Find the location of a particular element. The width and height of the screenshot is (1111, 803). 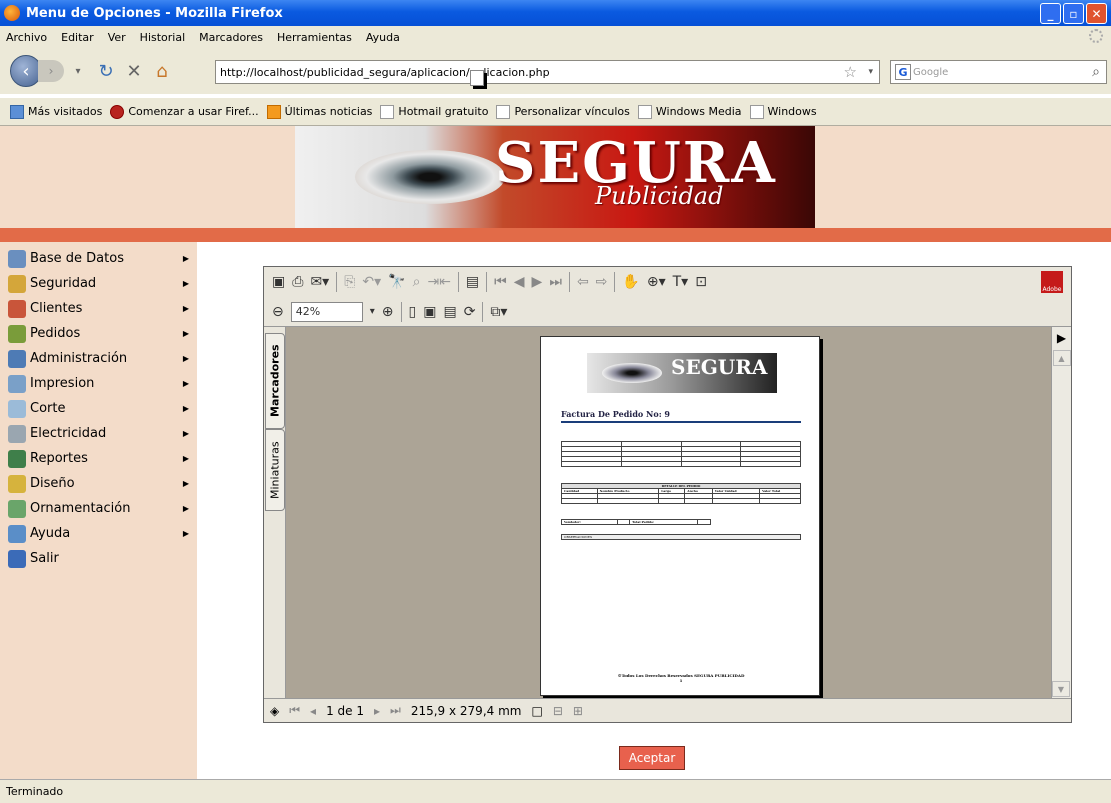

bookmark-ultimas-noticias: Últimas noticias is located at coordinates (319, 111).